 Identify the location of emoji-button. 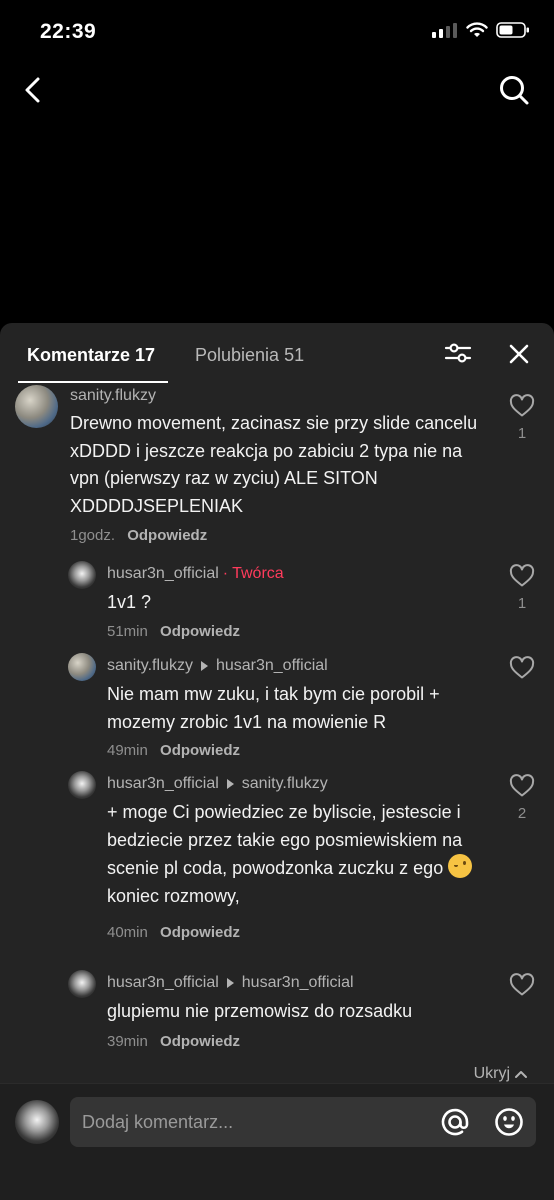
(509, 1122).